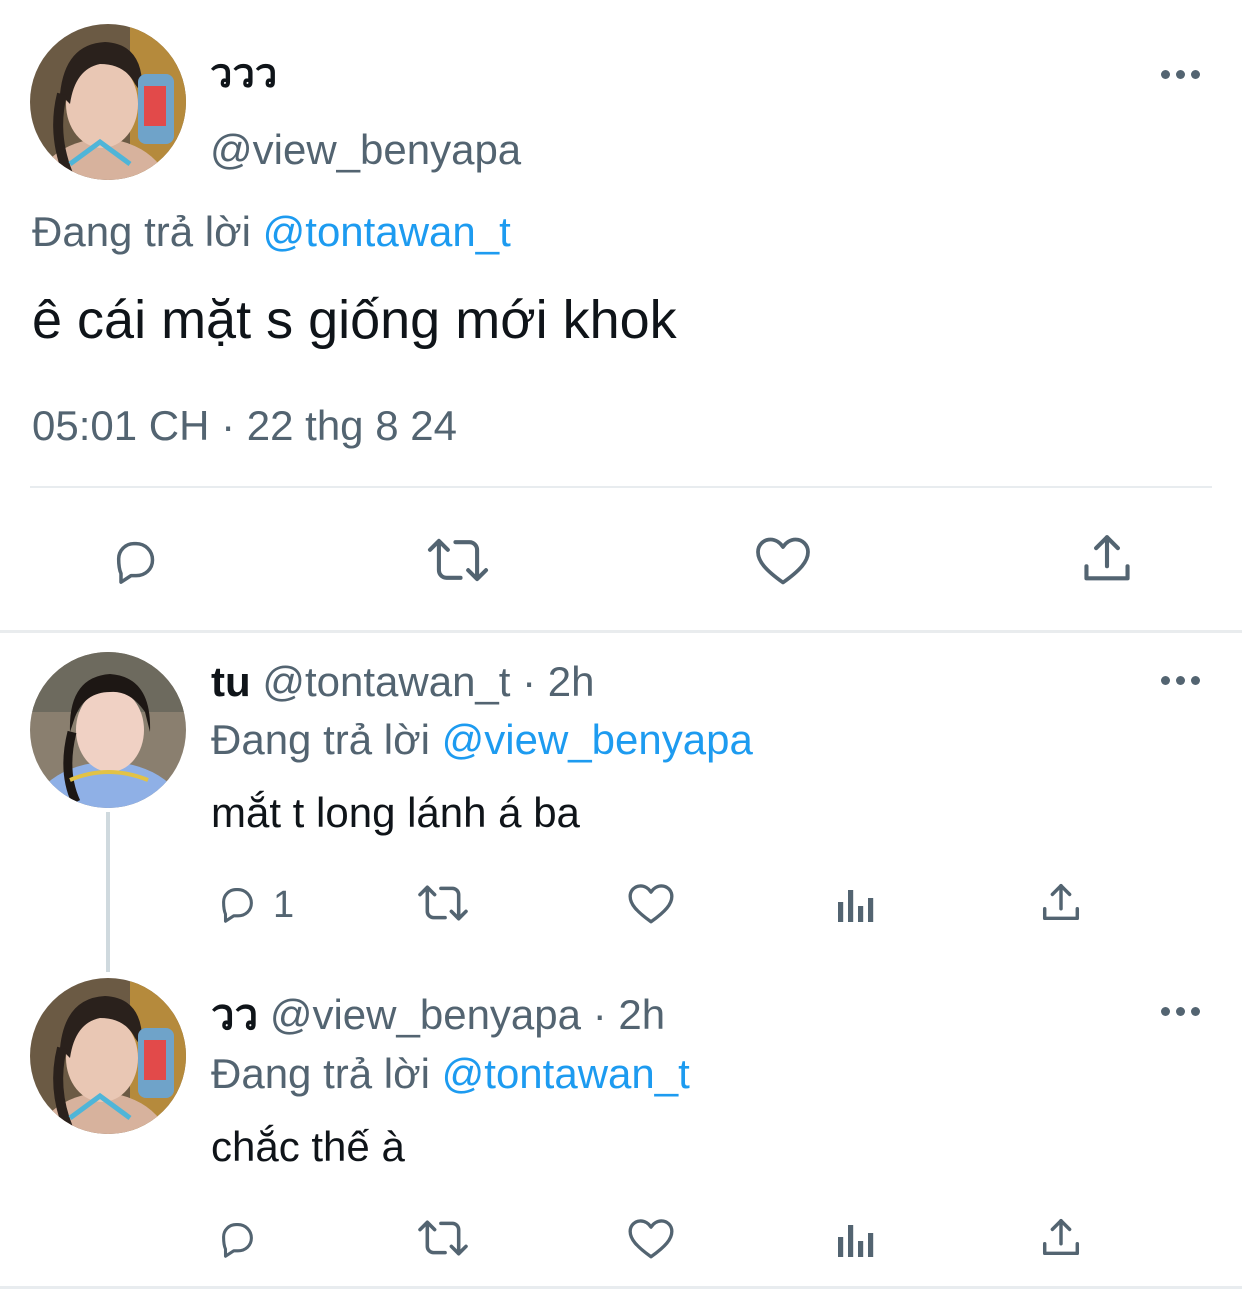 The height and width of the screenshot is (1290, 1242). Describe the element at coordinates (425, 1014) in the screenshot. I see `reply-handle: @view_benyapa` at that location.